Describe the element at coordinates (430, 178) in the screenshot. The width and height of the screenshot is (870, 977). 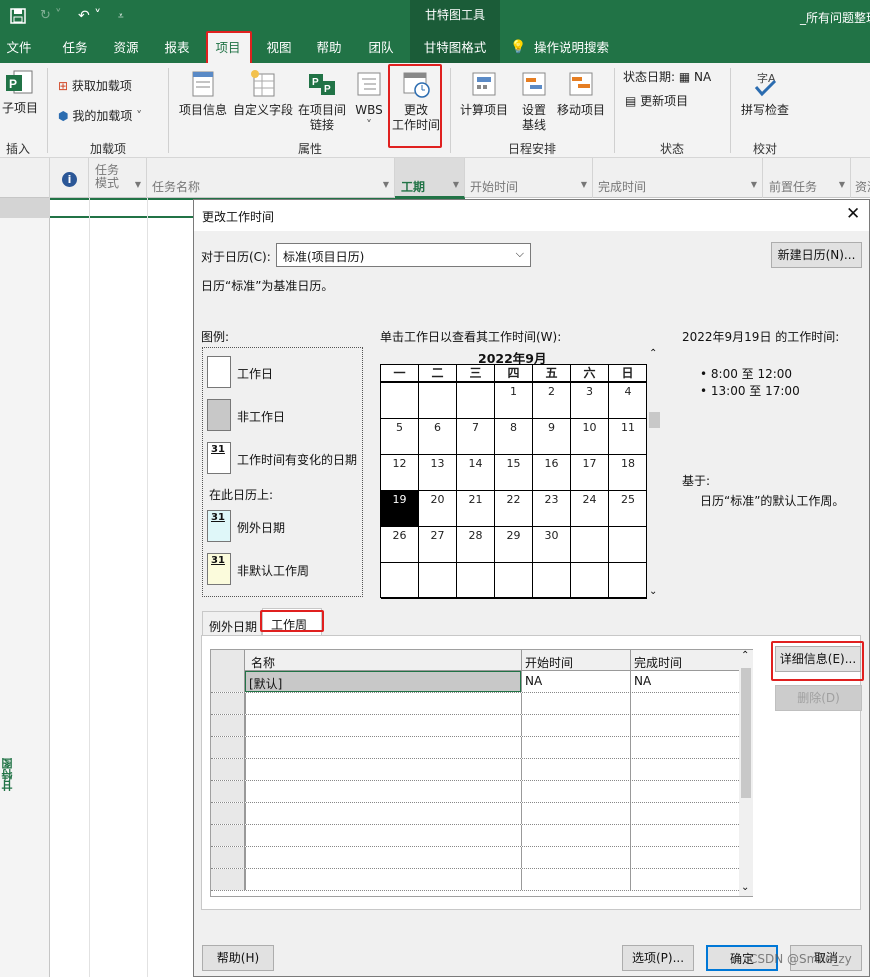
I see `column-duration: 工期 ▼` at that location.